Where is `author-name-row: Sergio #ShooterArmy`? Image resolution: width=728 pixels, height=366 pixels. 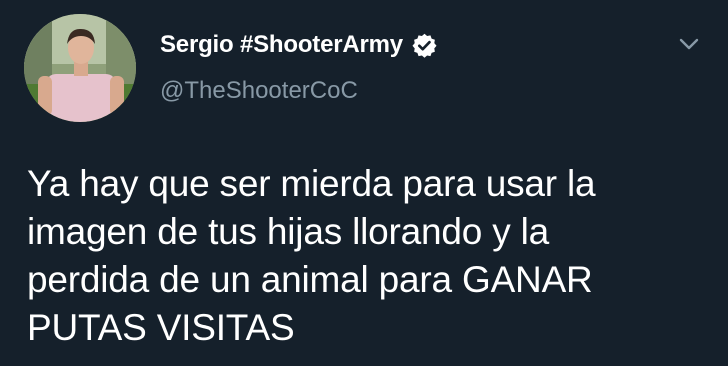
author-name-row: Sergio #ShooterArmy is located at coordinates (299, 45).